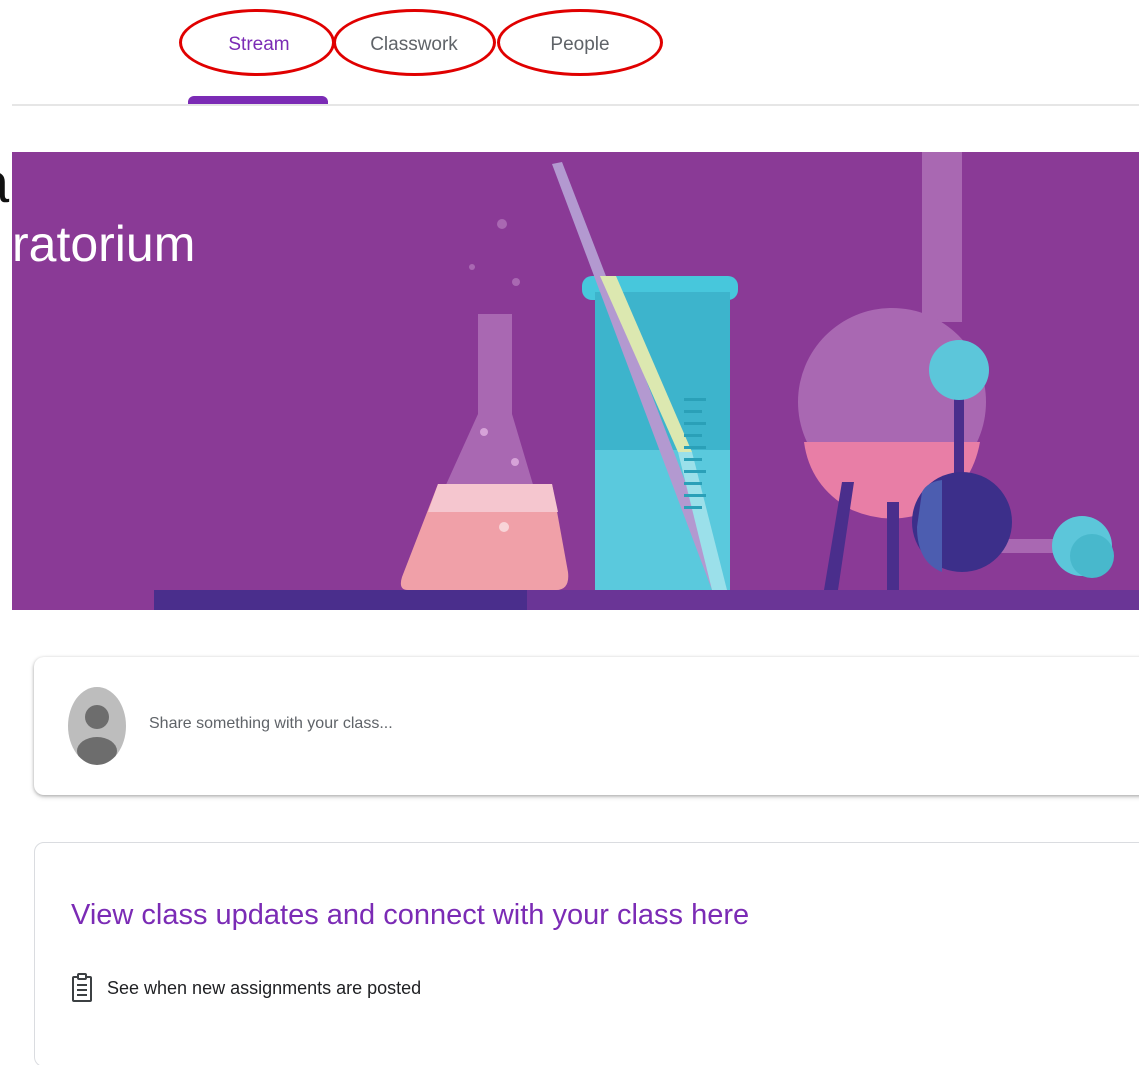 This screenshot has height=1065, width=1139. Describe the element at coordinates (414, 42) in the screenshot. I see `annotation-circle-classwork` at that location.